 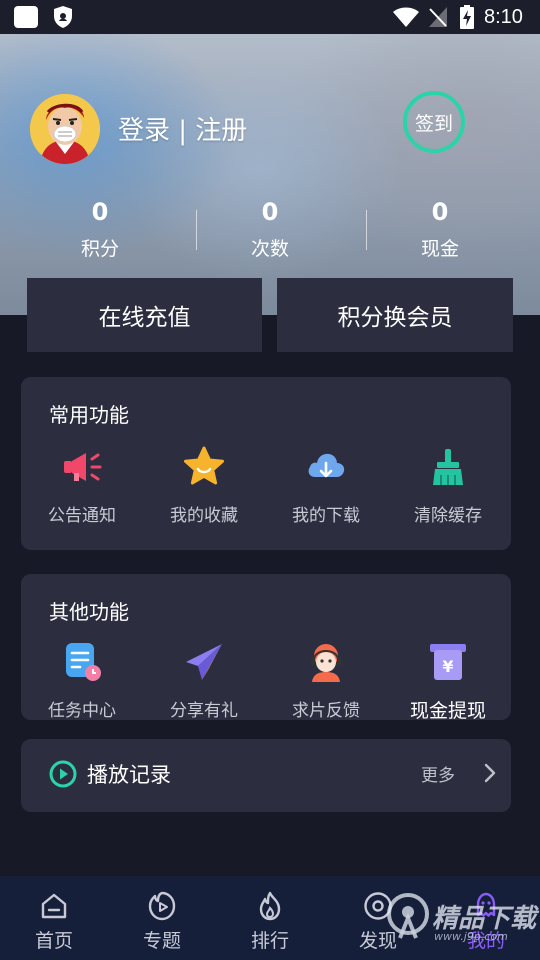 I want to click on history-title: 播放记录, so click(x=129, y=775).